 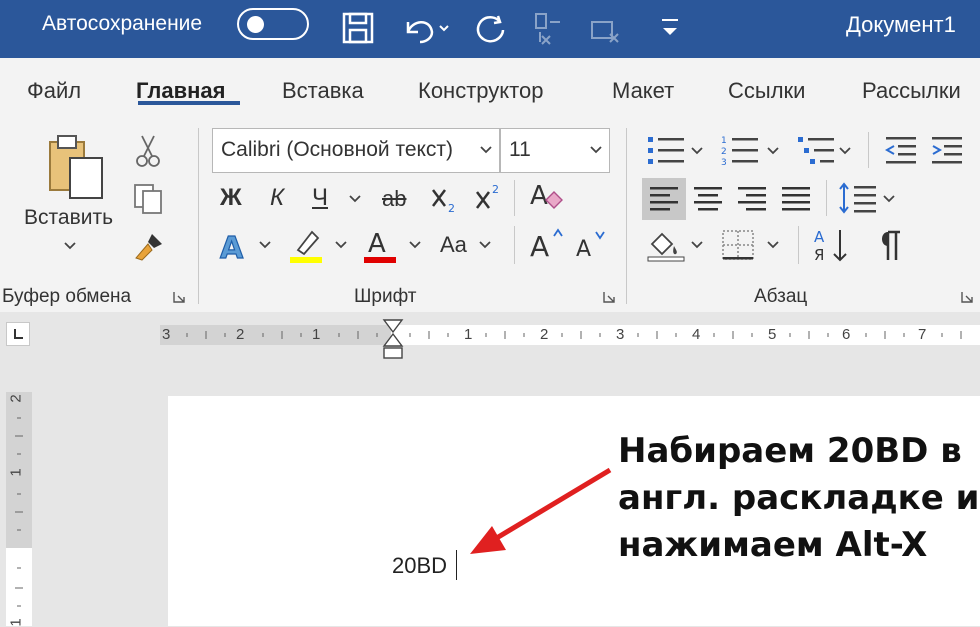 What do you see at coordinates (77, 168) in the screenshot?
I see `paste-icon` at bounding box center [77, 168].